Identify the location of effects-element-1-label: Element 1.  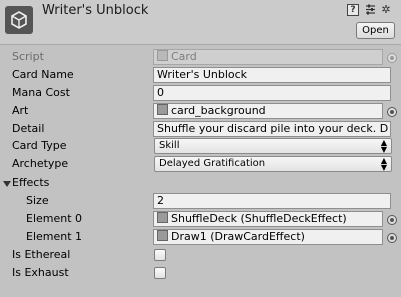
(54, 236).